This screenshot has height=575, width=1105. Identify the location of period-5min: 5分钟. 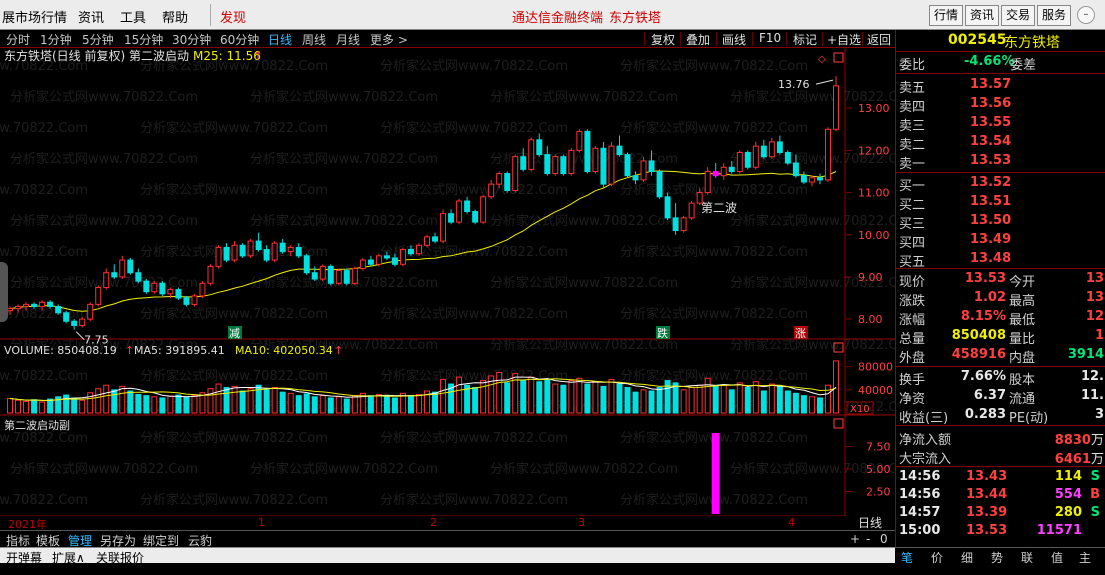
(98, 39).